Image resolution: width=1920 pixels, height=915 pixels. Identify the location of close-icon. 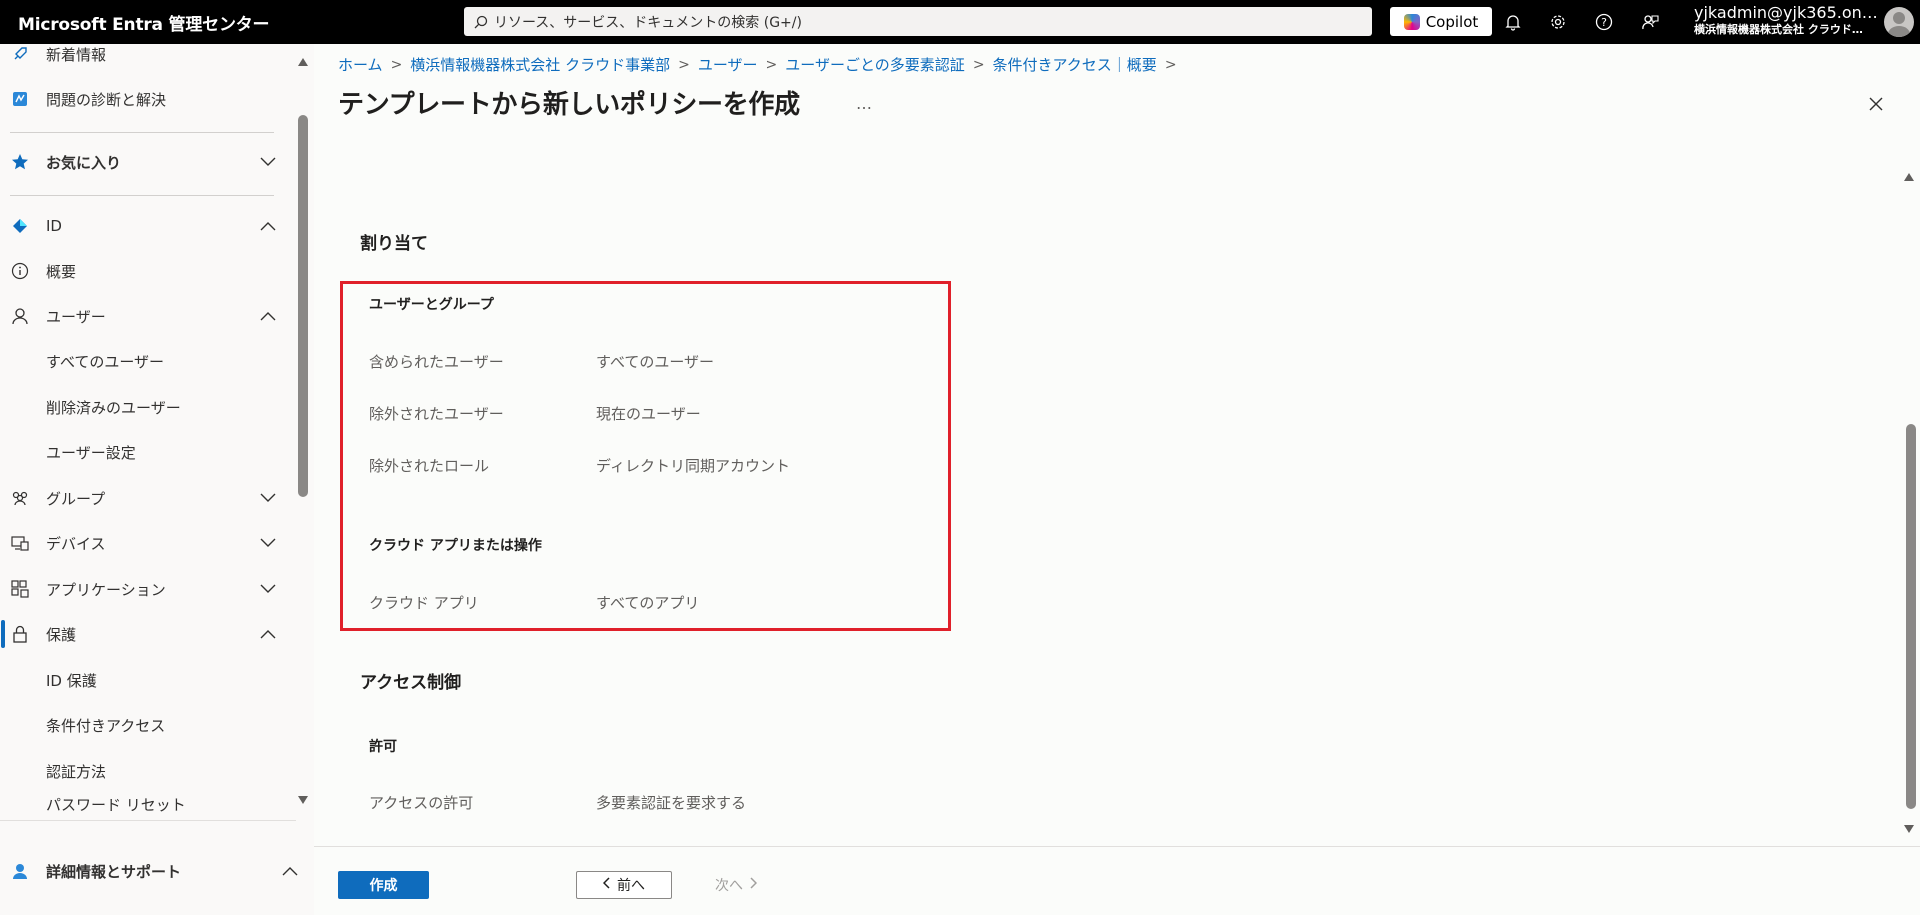
(1876, 104).